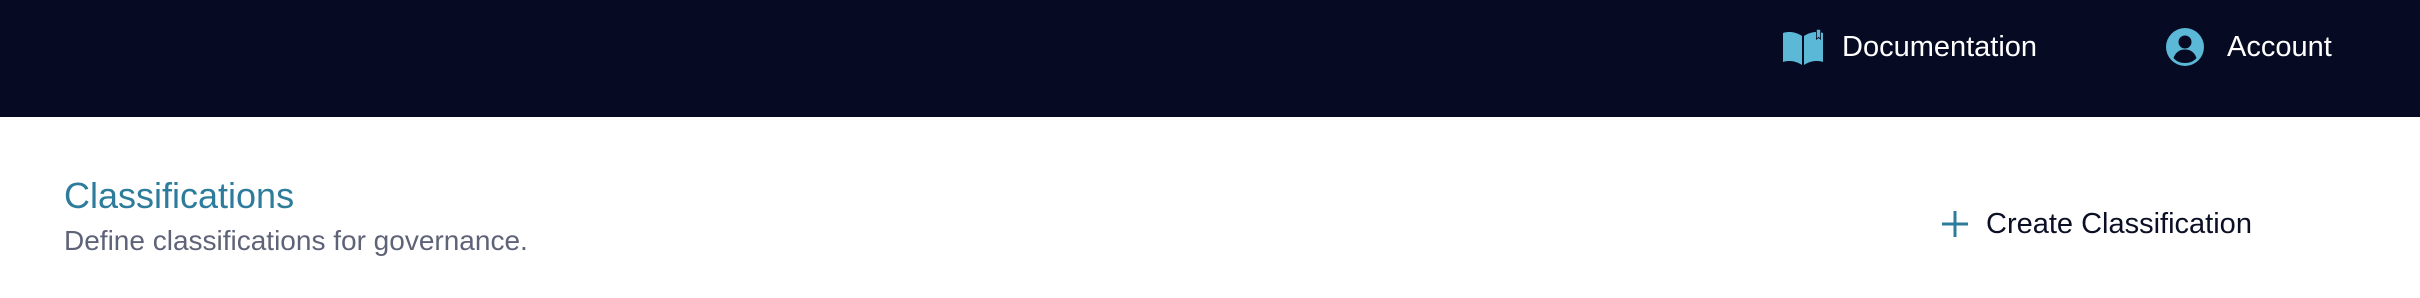 This screenshot has height=298, width=2420. Describe the element at coordinates (1803, 47) in the screenshot. I see `book-icon` at that location.